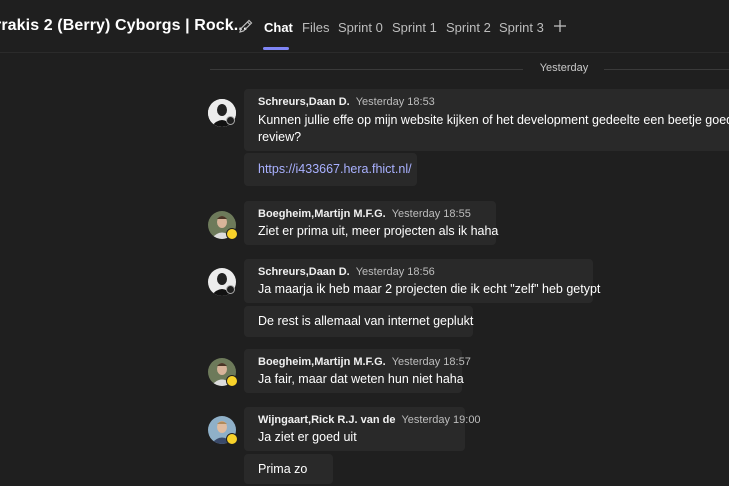 Image resolution: width=729 pixels, height=486 pixels. Describe the element at coordinates (414, 27) in the screenshot. I see `tab-sprint-1: Sprint 1` at that location.